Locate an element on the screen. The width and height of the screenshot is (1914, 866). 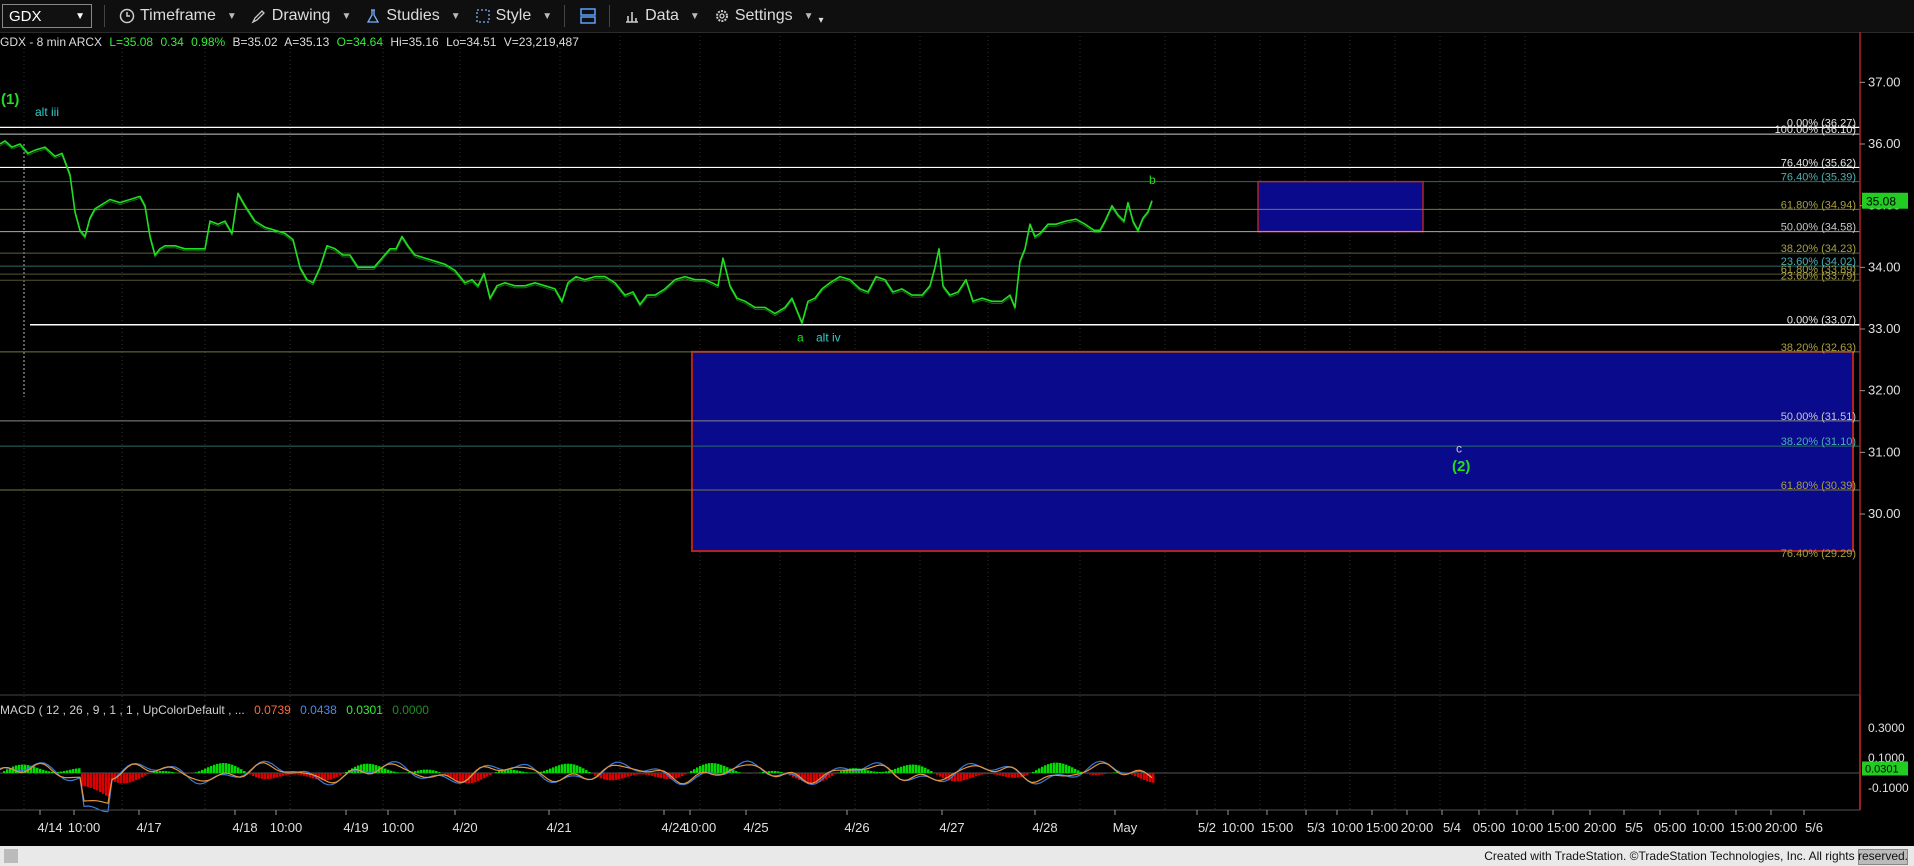
gear-icon is located at coordinates (721, 16).